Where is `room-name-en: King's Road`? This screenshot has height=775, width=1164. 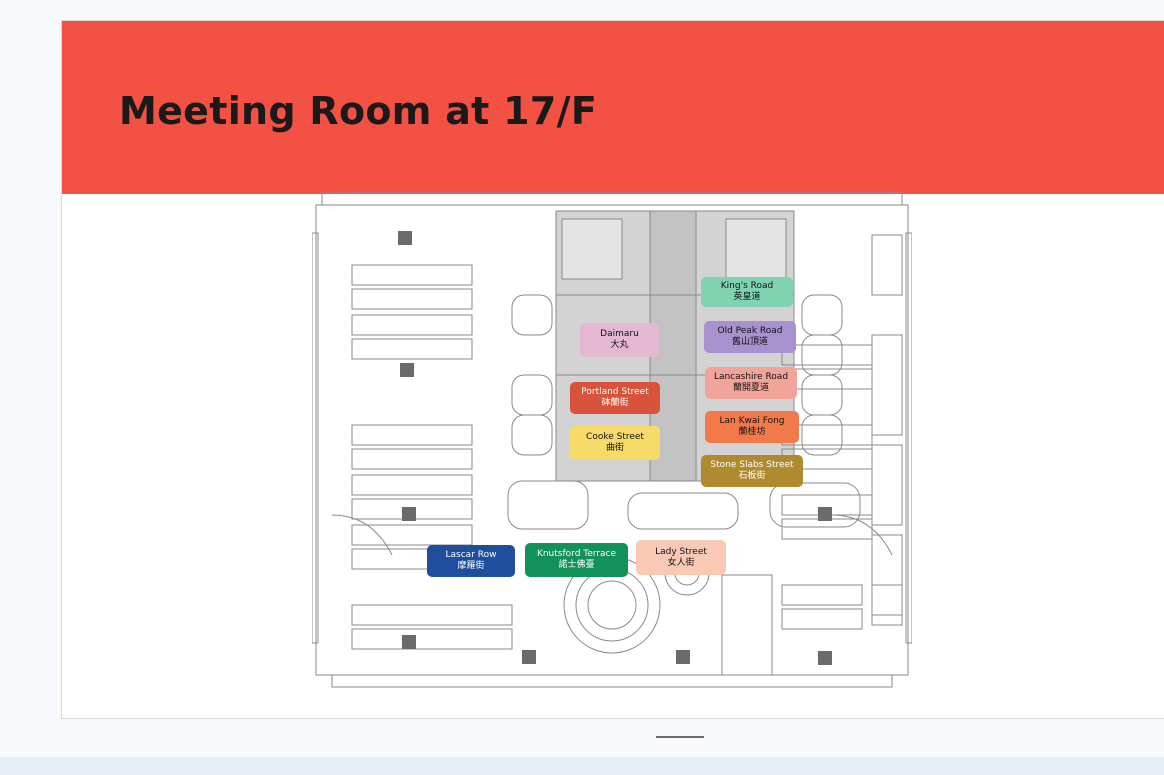 room-name-en: King's Road is located at coordinates (747, 286).